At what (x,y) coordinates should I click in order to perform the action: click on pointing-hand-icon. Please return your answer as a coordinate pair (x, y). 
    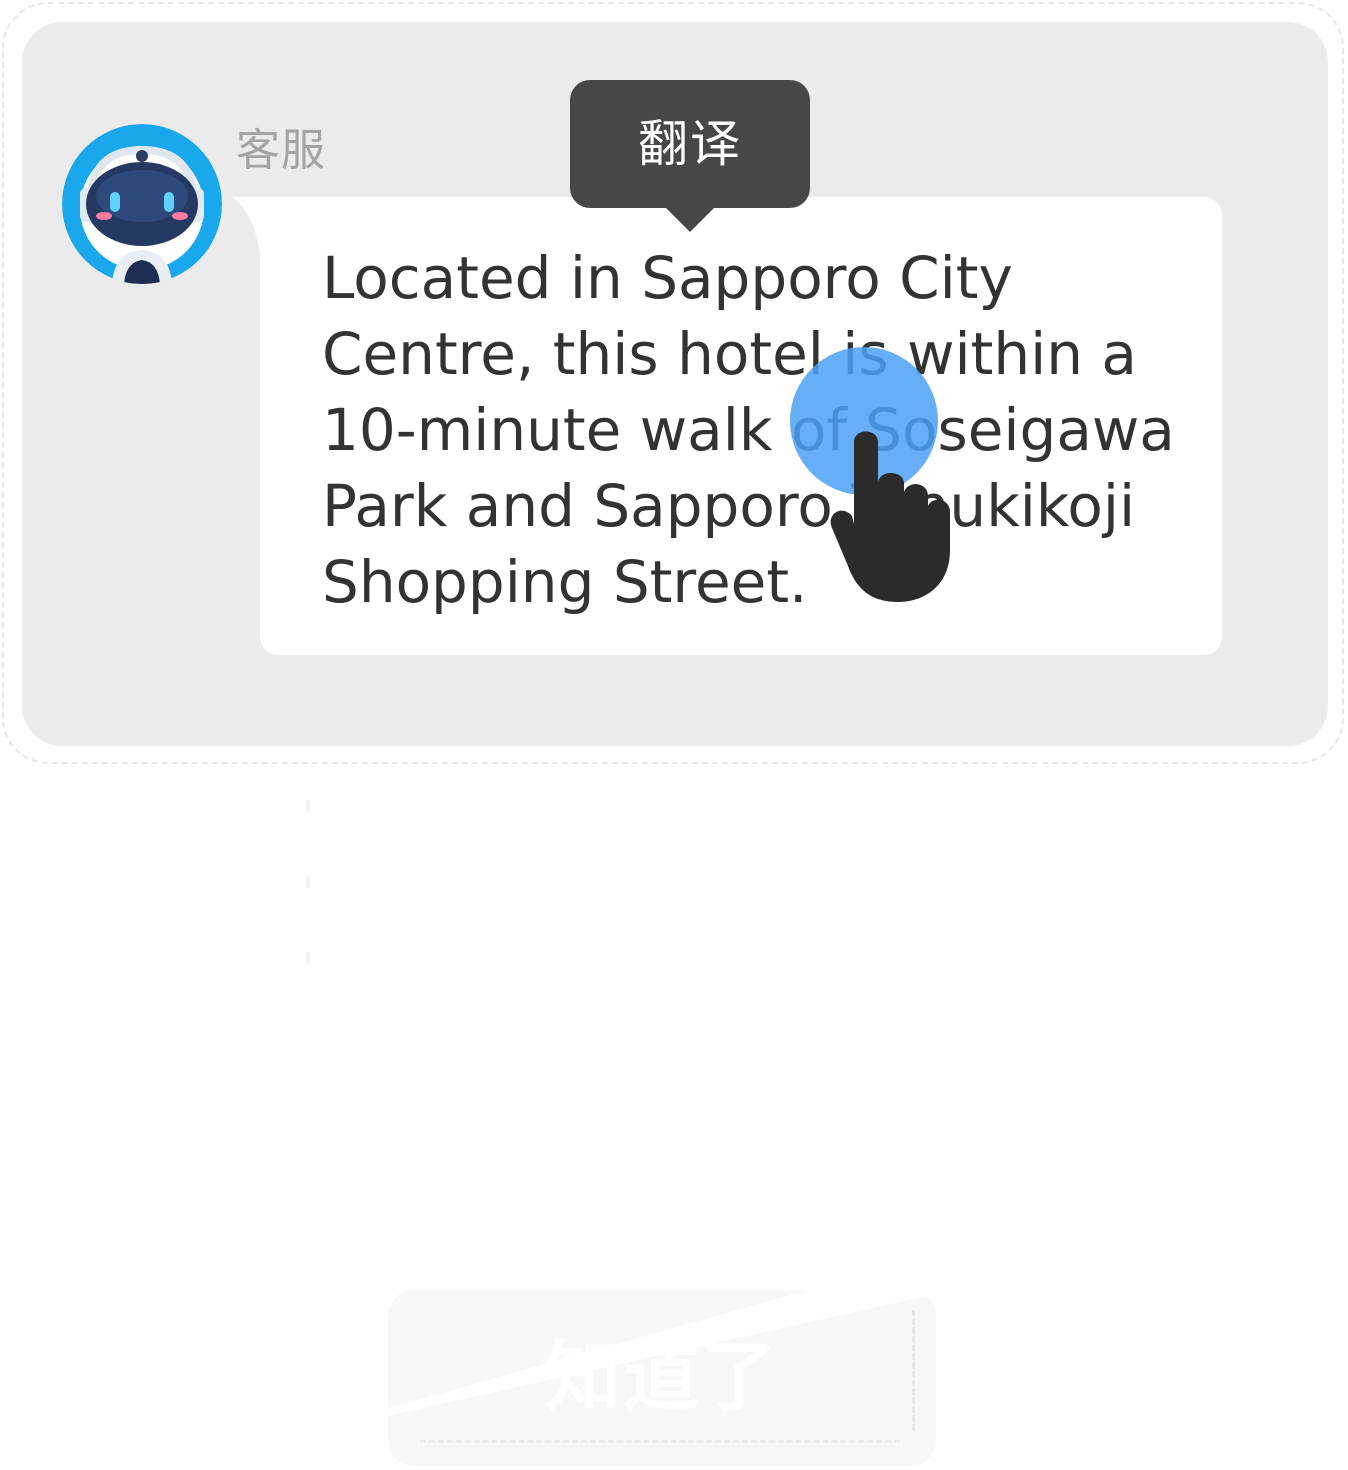
    Looking at the image, I should click on (890, 516).